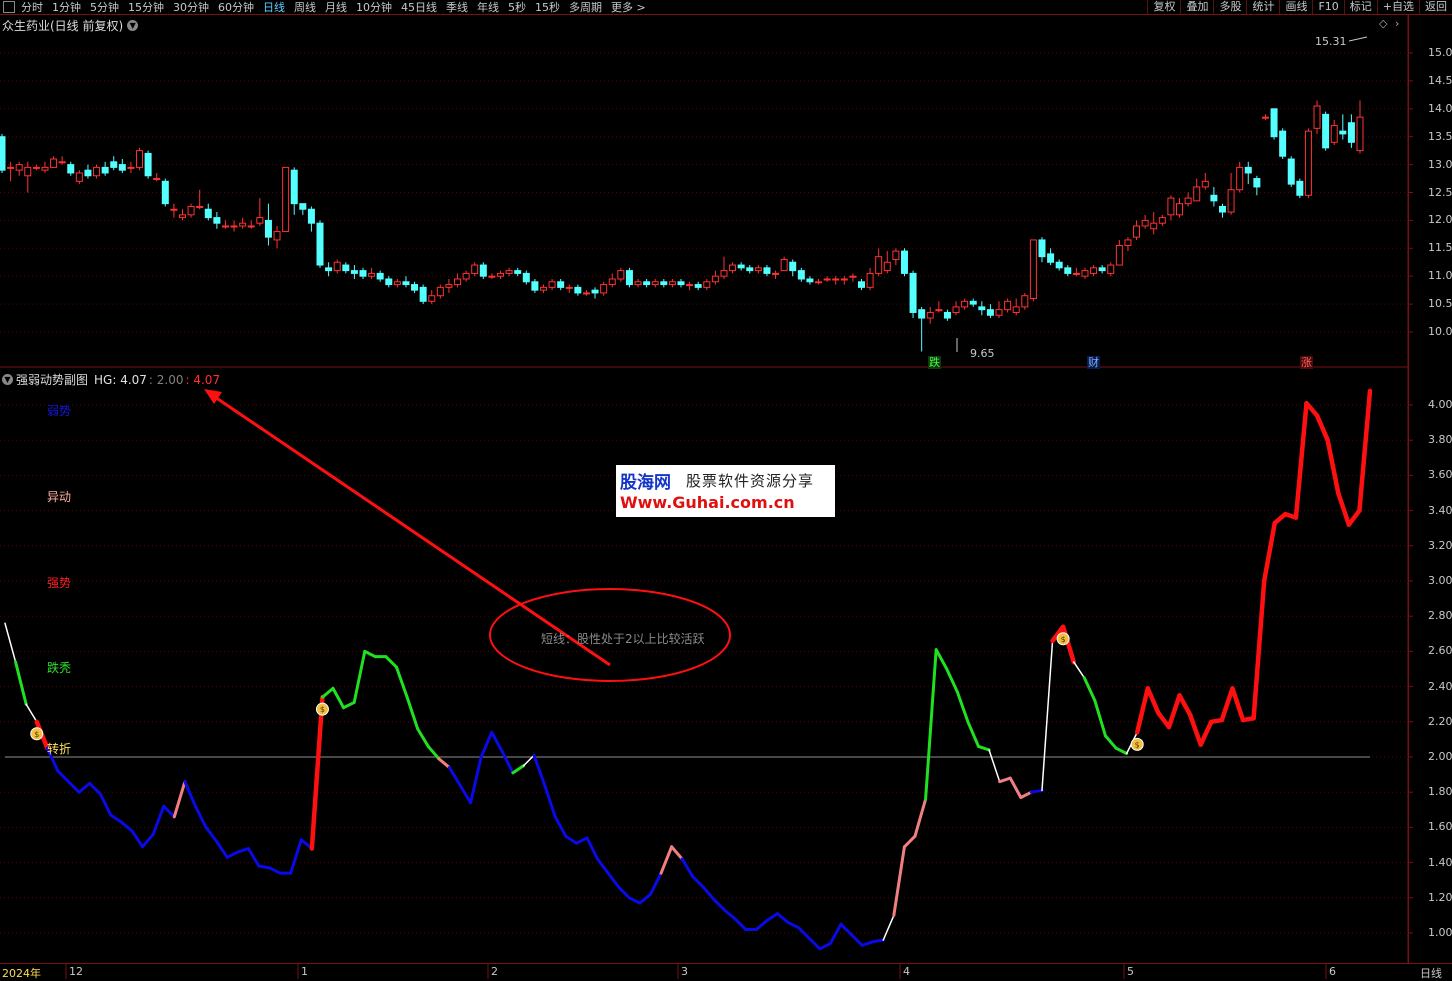 The width and height of the screenshot is (1452, 981). Describe the element at coordinates (934, 362) in the screenshot. I see `die-marker: 跌` at that location.